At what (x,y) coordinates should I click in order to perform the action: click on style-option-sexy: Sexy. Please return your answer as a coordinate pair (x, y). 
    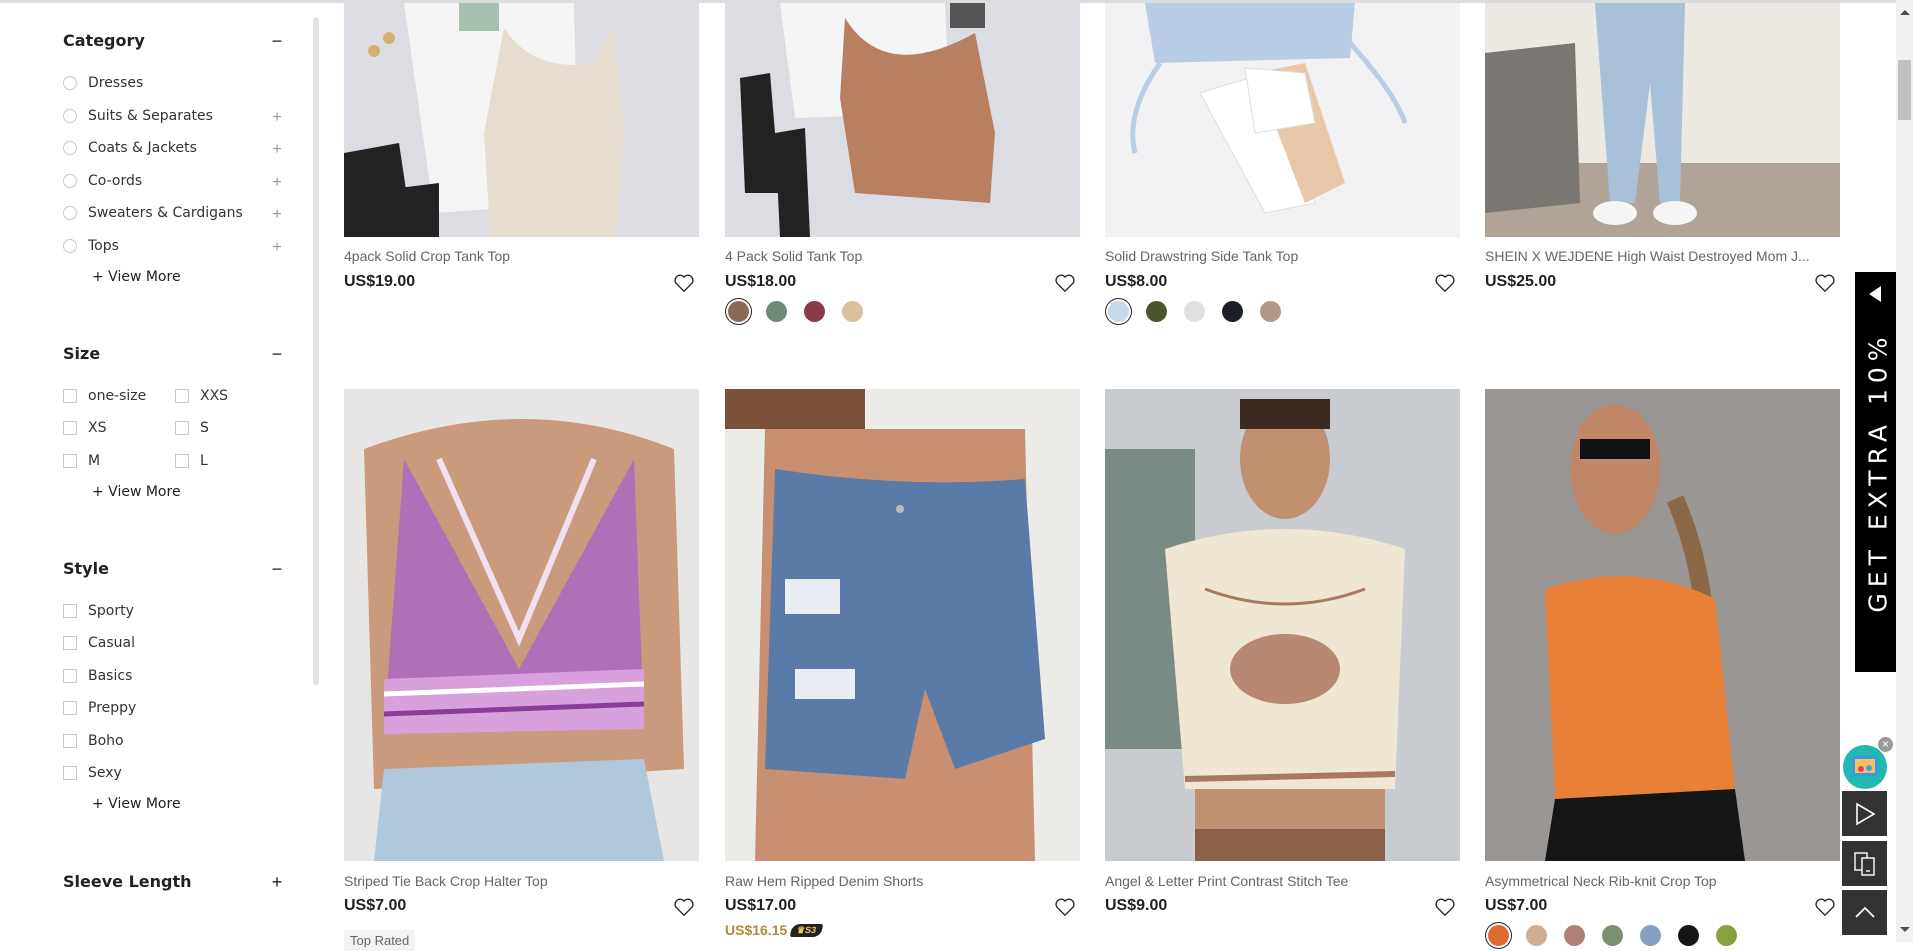
    Looking at the image, I should click on (92, 773).